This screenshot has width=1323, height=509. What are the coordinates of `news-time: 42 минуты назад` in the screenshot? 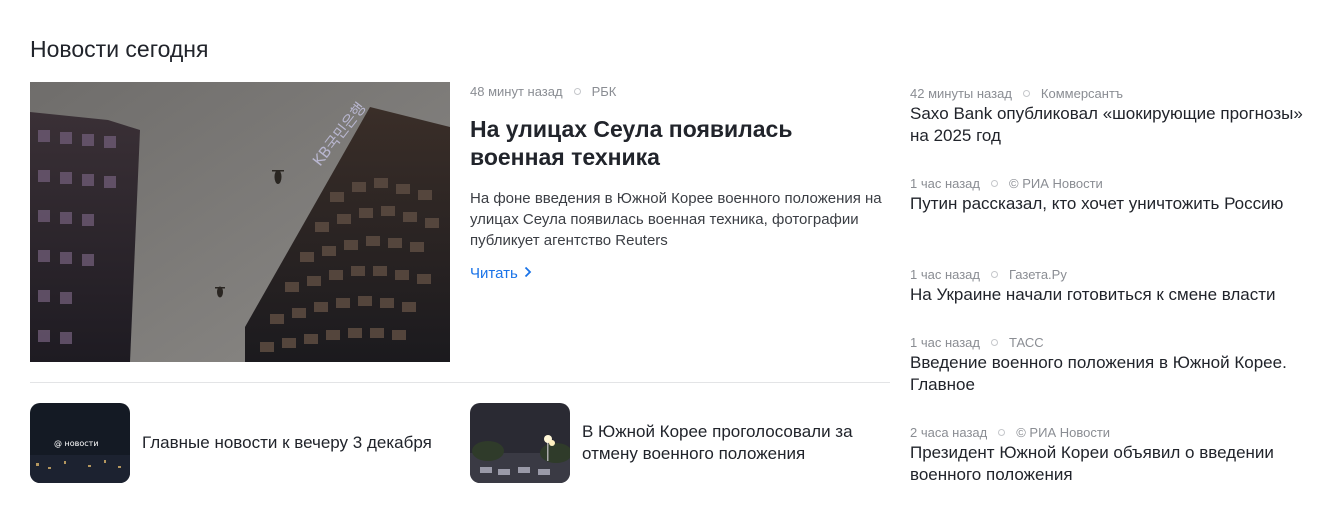 It's located at (961, 93).